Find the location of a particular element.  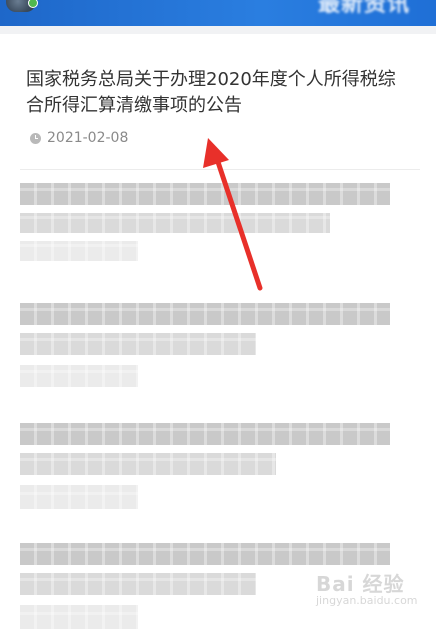

header-title: 最新资讯 is located at coordinates (364, 9).